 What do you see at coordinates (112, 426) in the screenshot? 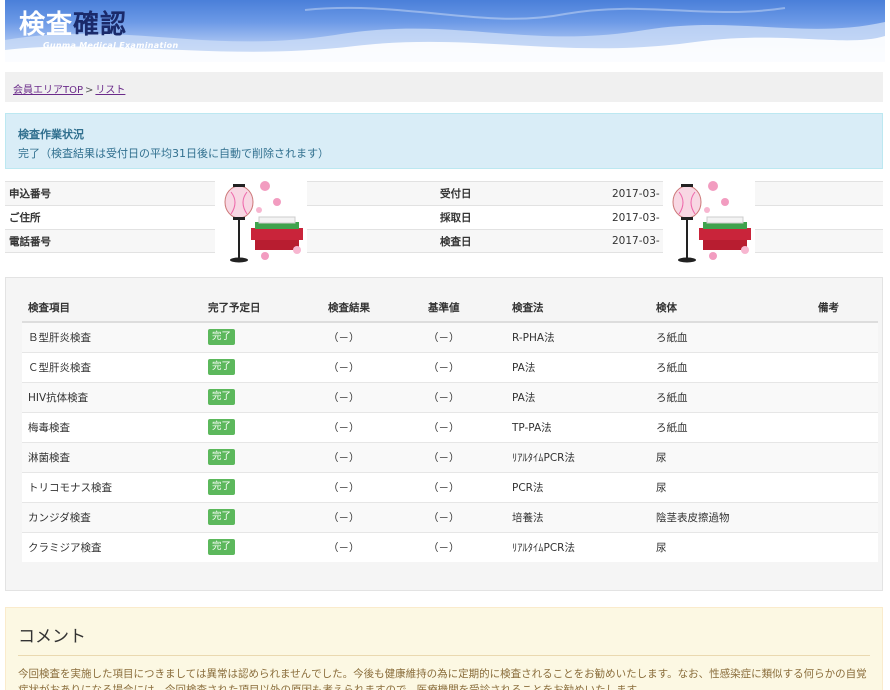
I see `cell-item: 梅毒検査` at bounding box center [112, 426].